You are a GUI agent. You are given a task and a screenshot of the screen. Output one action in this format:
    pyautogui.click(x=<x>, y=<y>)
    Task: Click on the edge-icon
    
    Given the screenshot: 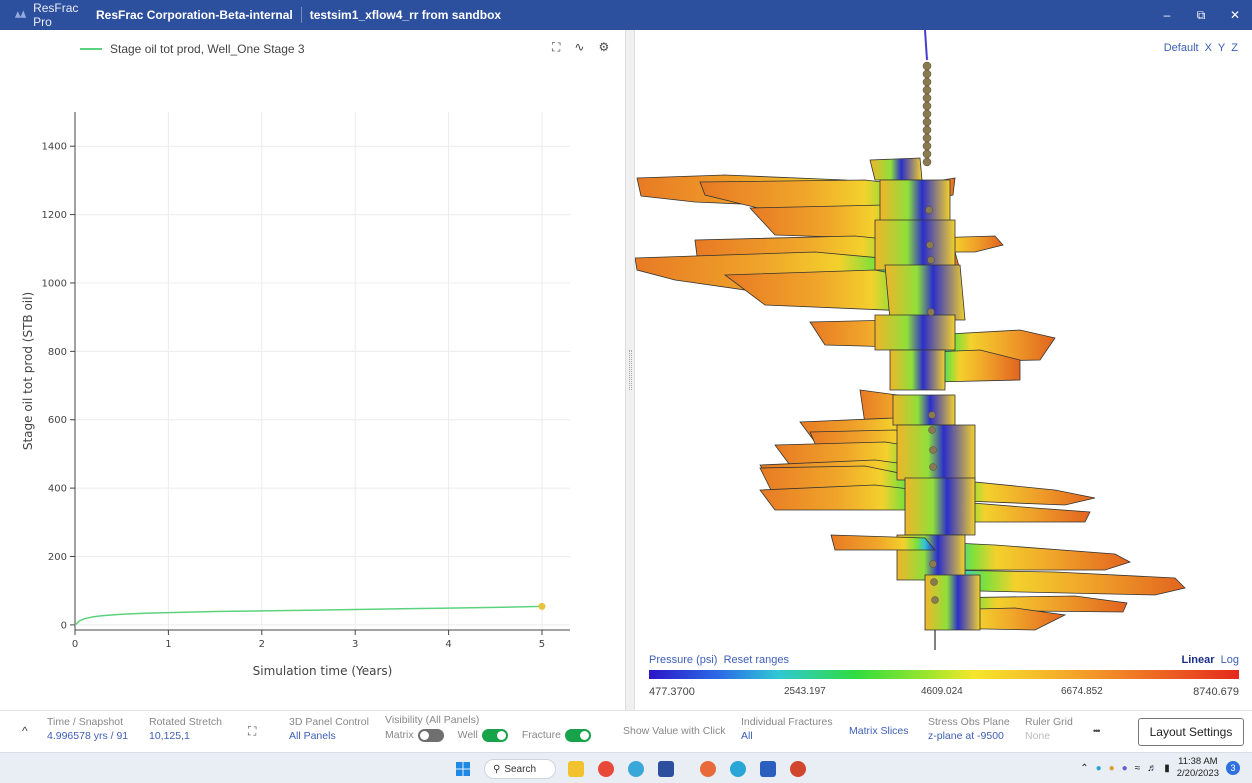 What is the action you would take?
    pyautogui.click(x=738, y=769)
    